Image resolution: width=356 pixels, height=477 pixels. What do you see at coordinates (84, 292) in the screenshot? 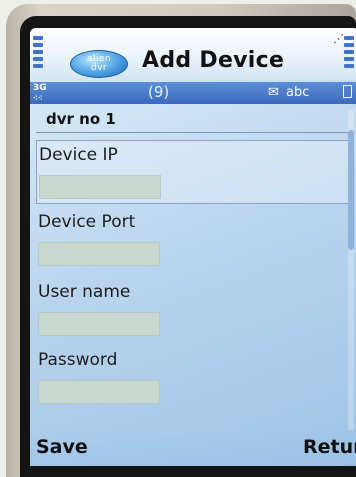
I see `user-name-label: User name` at bounding box center [84, 292].